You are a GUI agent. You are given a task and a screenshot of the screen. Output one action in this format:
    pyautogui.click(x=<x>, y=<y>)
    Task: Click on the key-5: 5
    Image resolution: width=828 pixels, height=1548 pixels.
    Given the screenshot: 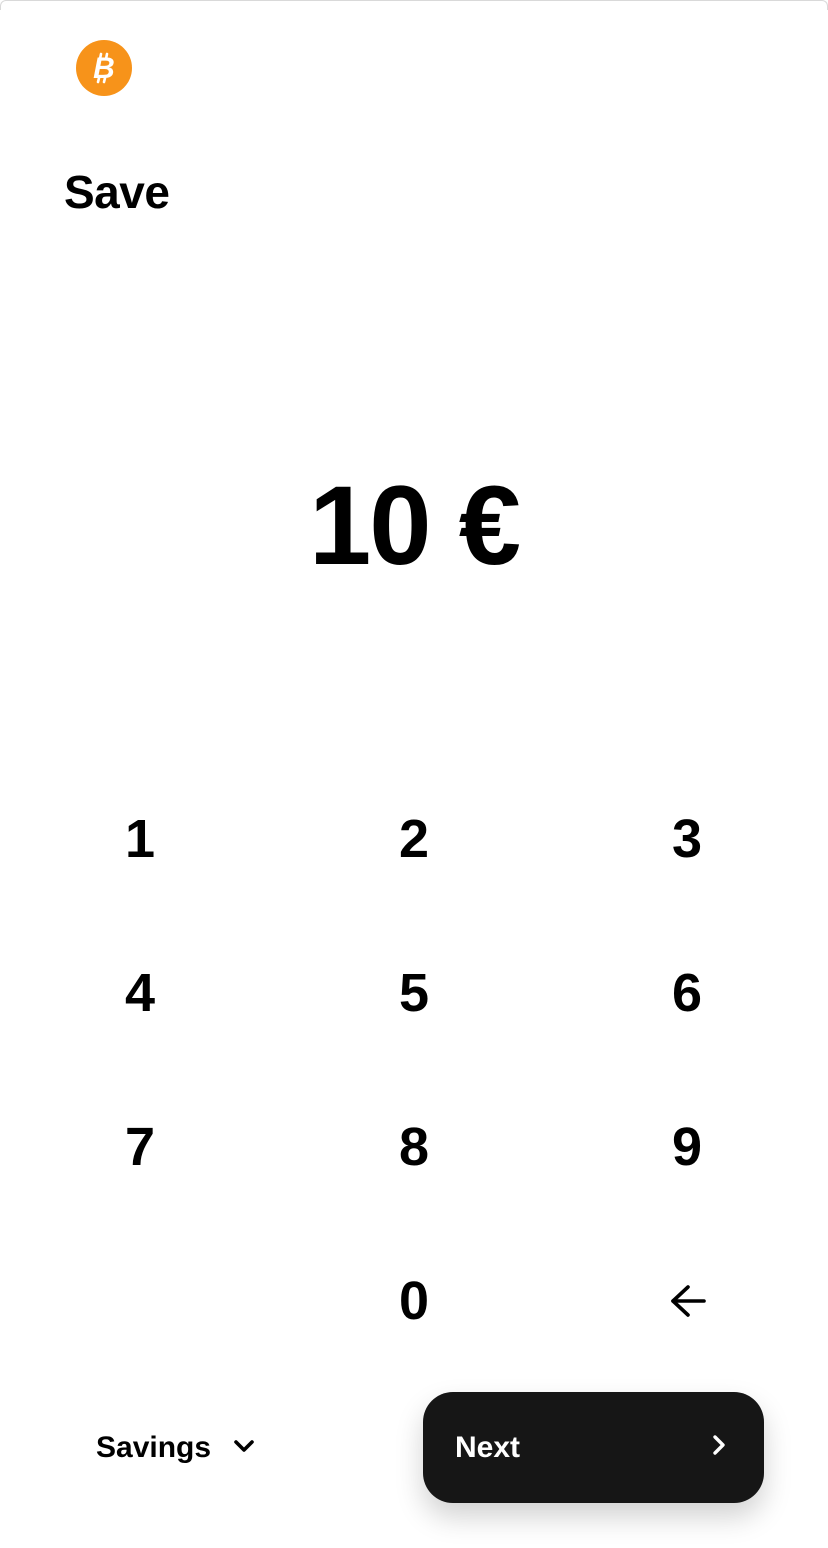 What is the action you would take?
    pyautogui.click(x=414, y=993)
    